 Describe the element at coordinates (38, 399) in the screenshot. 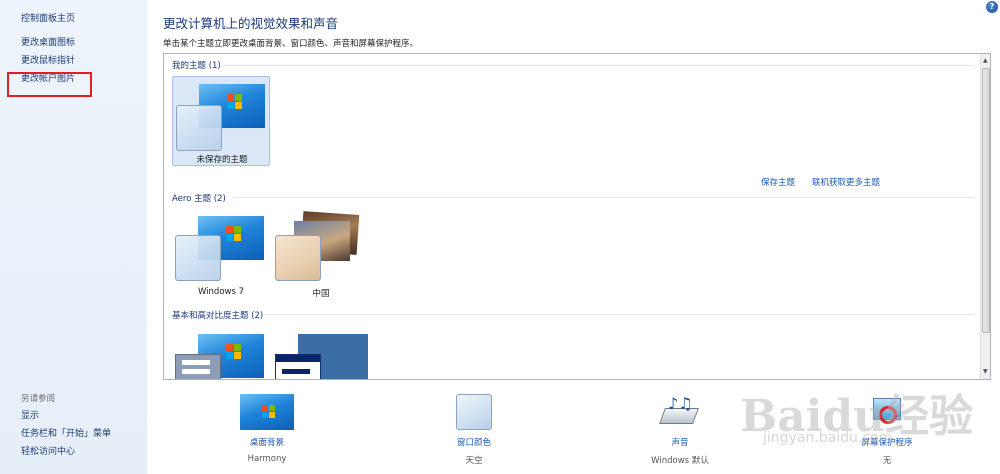

I see `see-also-heading: 另请参阅` at that location.